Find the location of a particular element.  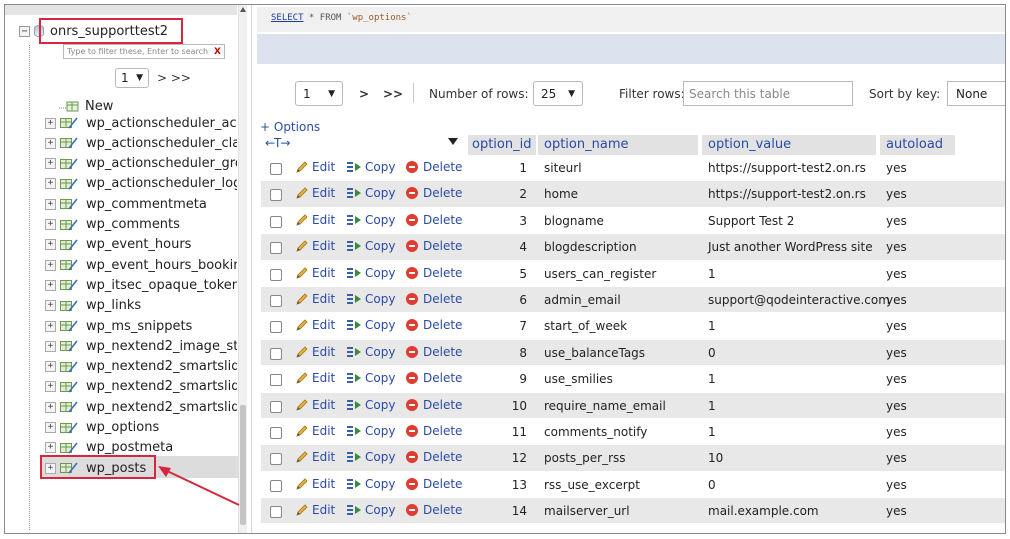

filter-rows-input: Search this table is located at coordinates (768, 93).